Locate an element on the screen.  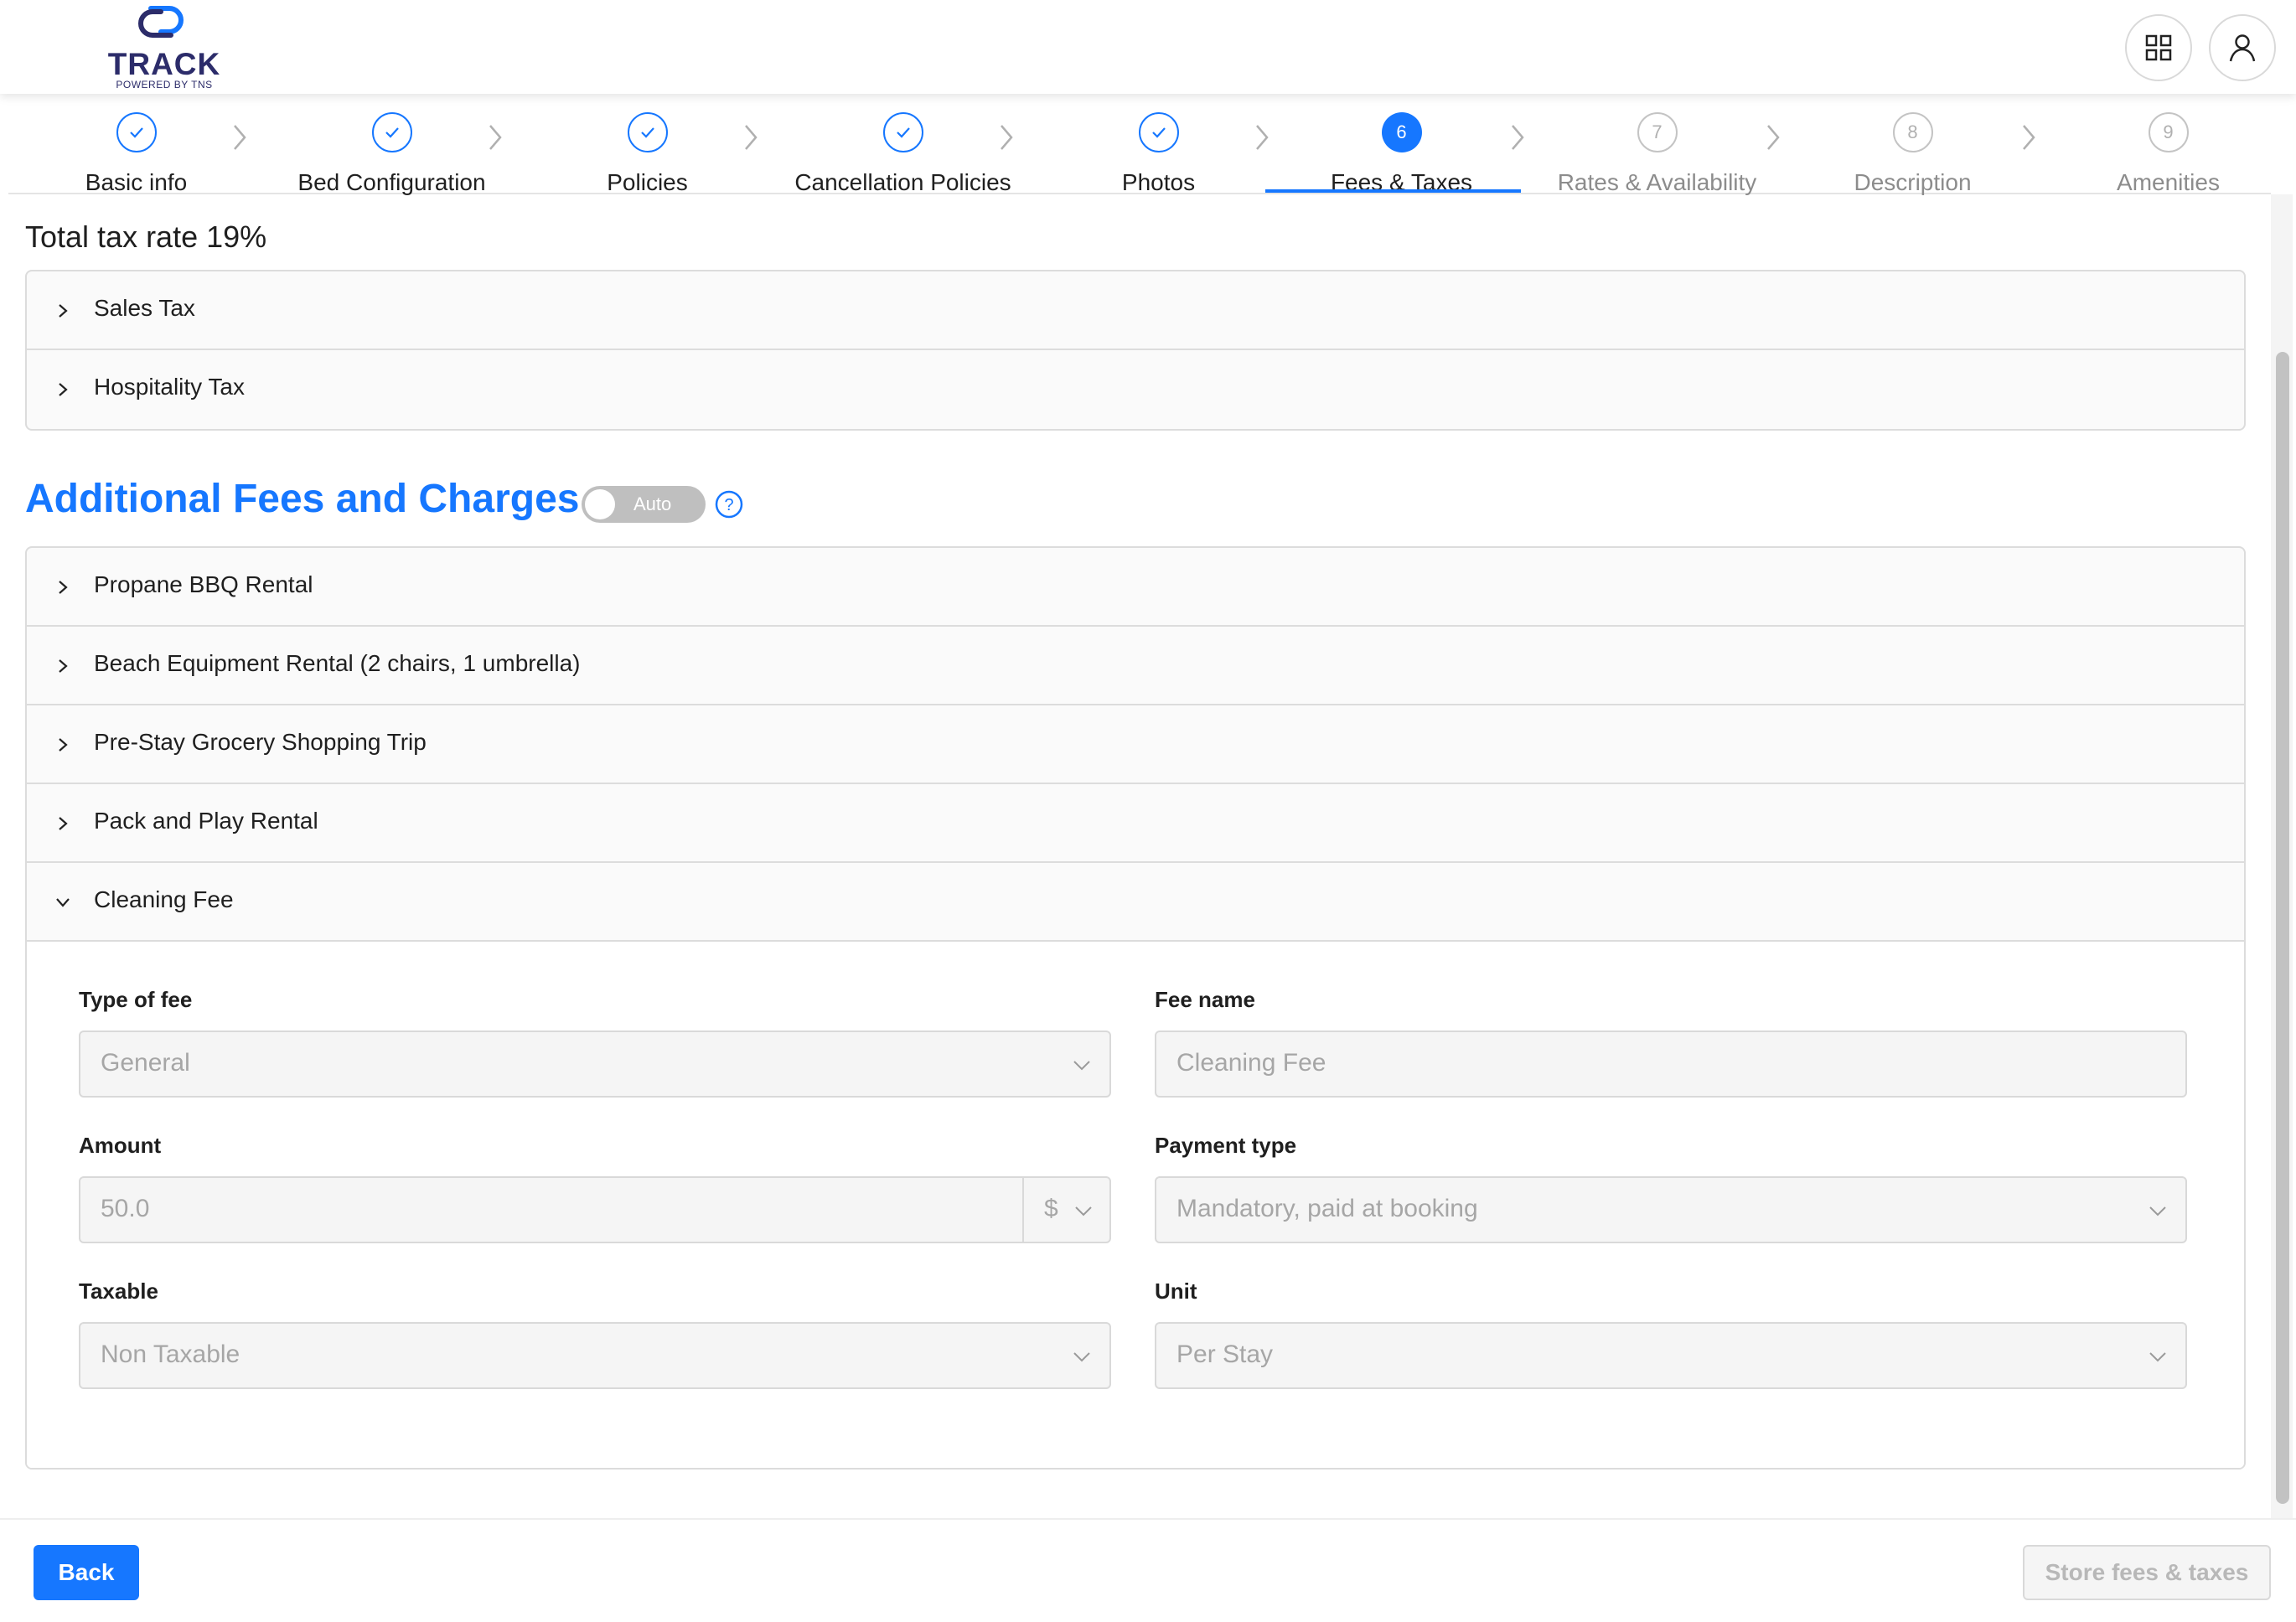
panel-title: Cleaning Fee is located at coordinates (164, 899).